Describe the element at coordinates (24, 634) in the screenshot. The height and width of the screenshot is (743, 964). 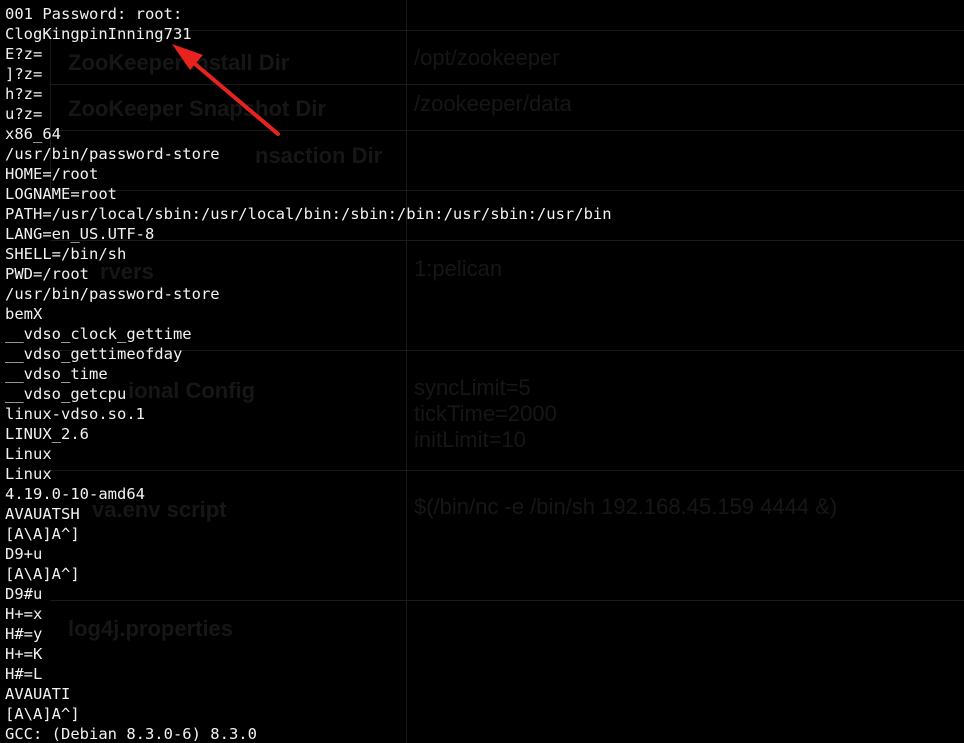
I see `terminal-line: H#=y` at that location.